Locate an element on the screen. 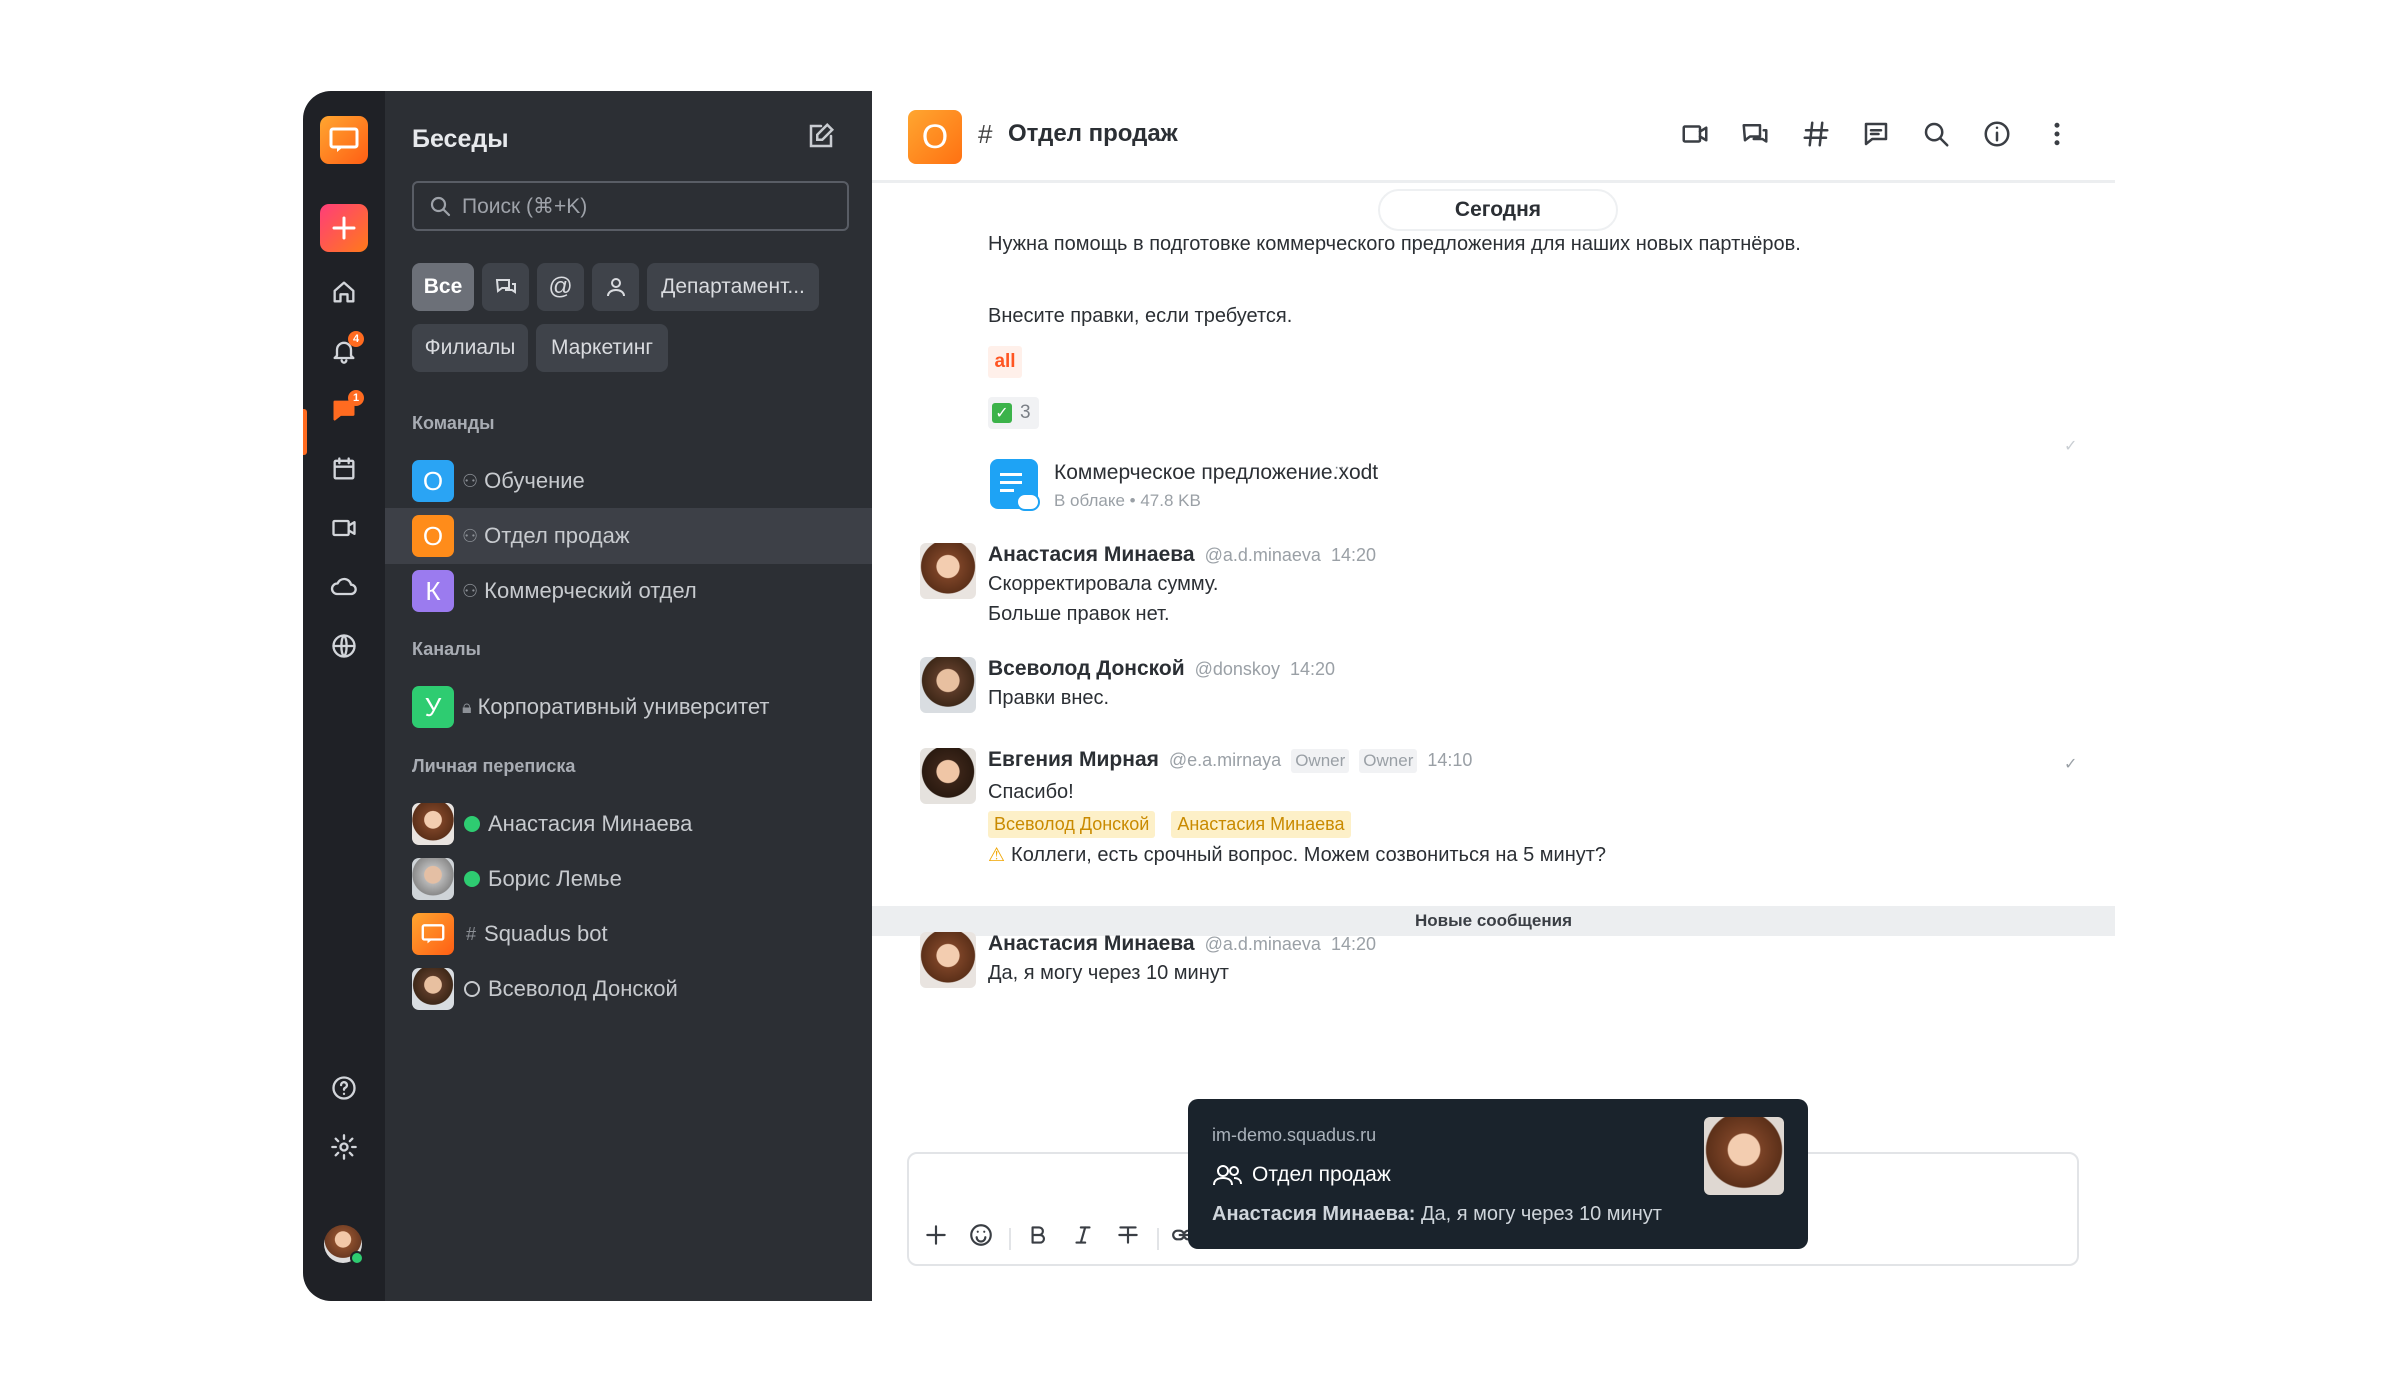 This screenshot has width=2400, height=1378. owner-badge: Owner is located at coordinates (1320, 761).